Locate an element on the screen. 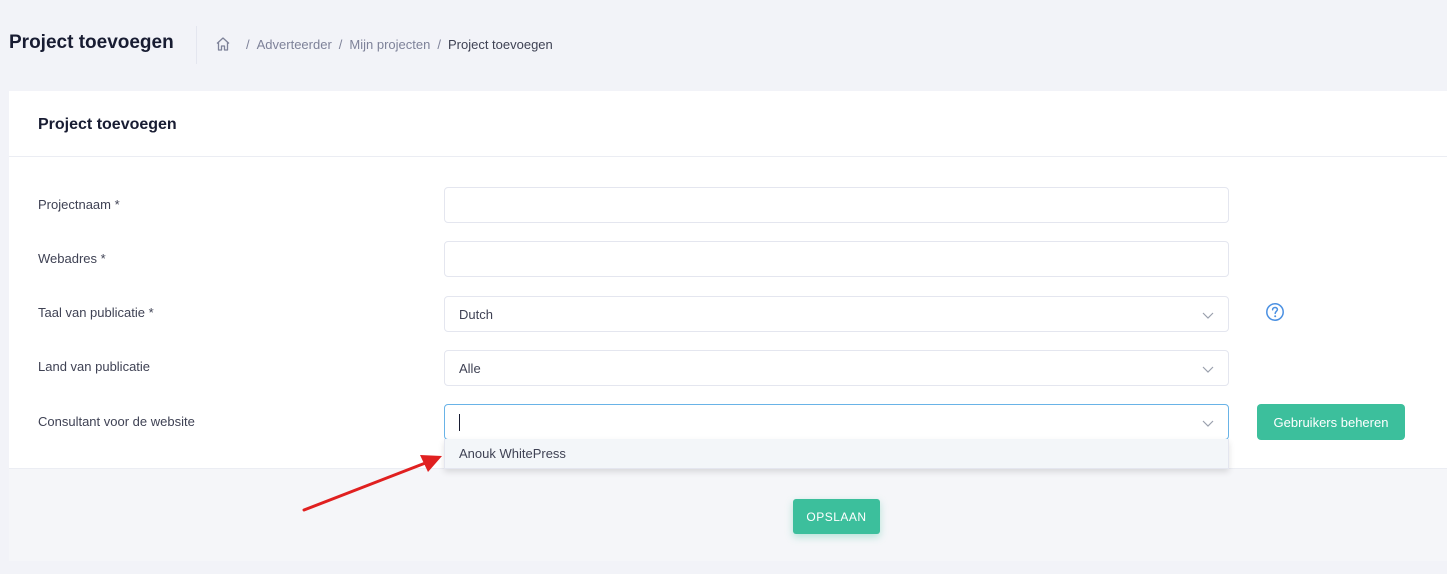  page-title: Project toevoegen is located at coordinates (91, 42).